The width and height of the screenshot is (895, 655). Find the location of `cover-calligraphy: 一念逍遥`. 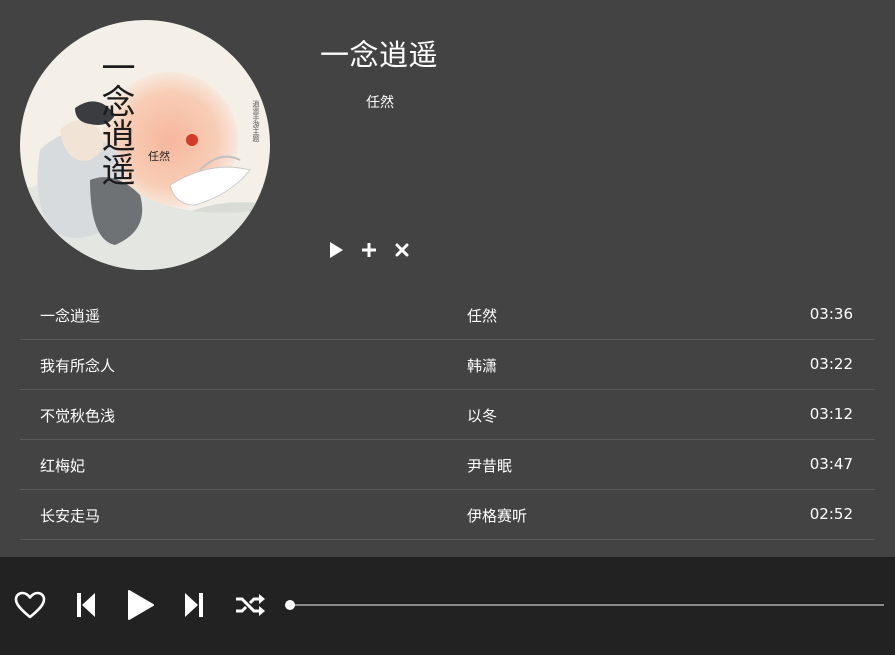

cover-calligraphy: 一念逍遥 is located at coordinates (115, 118).